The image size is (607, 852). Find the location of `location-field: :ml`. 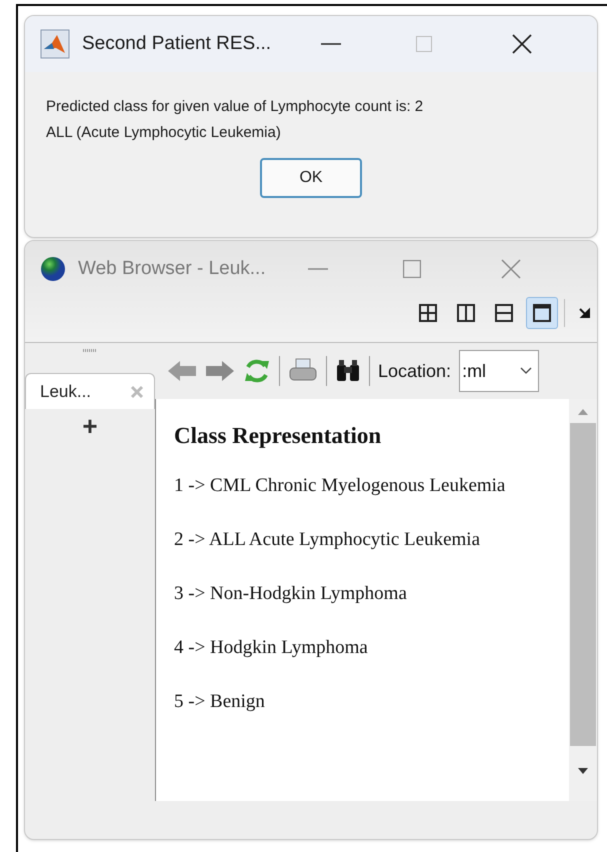

location-field: :ml is located at coordinates (499, 371).